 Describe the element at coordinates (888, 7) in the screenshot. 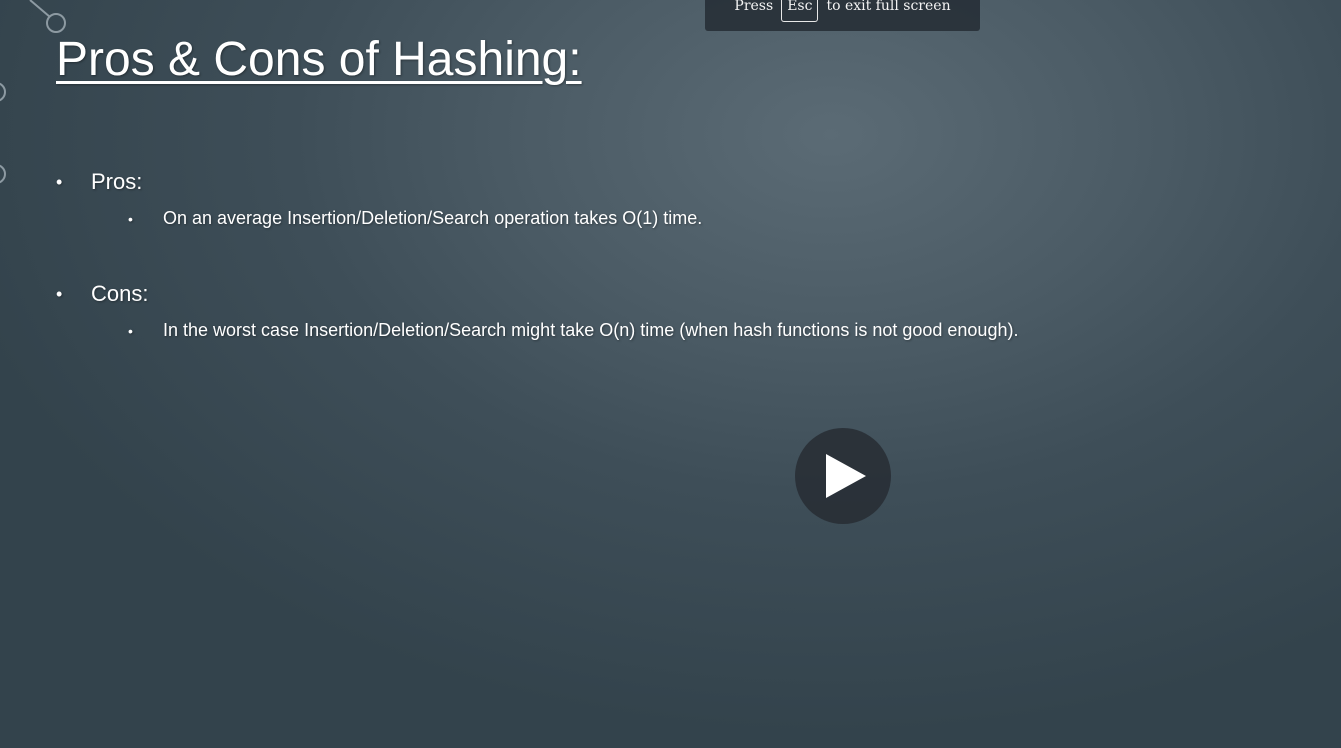

I see `notice-suffix: to exit full screen` at that location.